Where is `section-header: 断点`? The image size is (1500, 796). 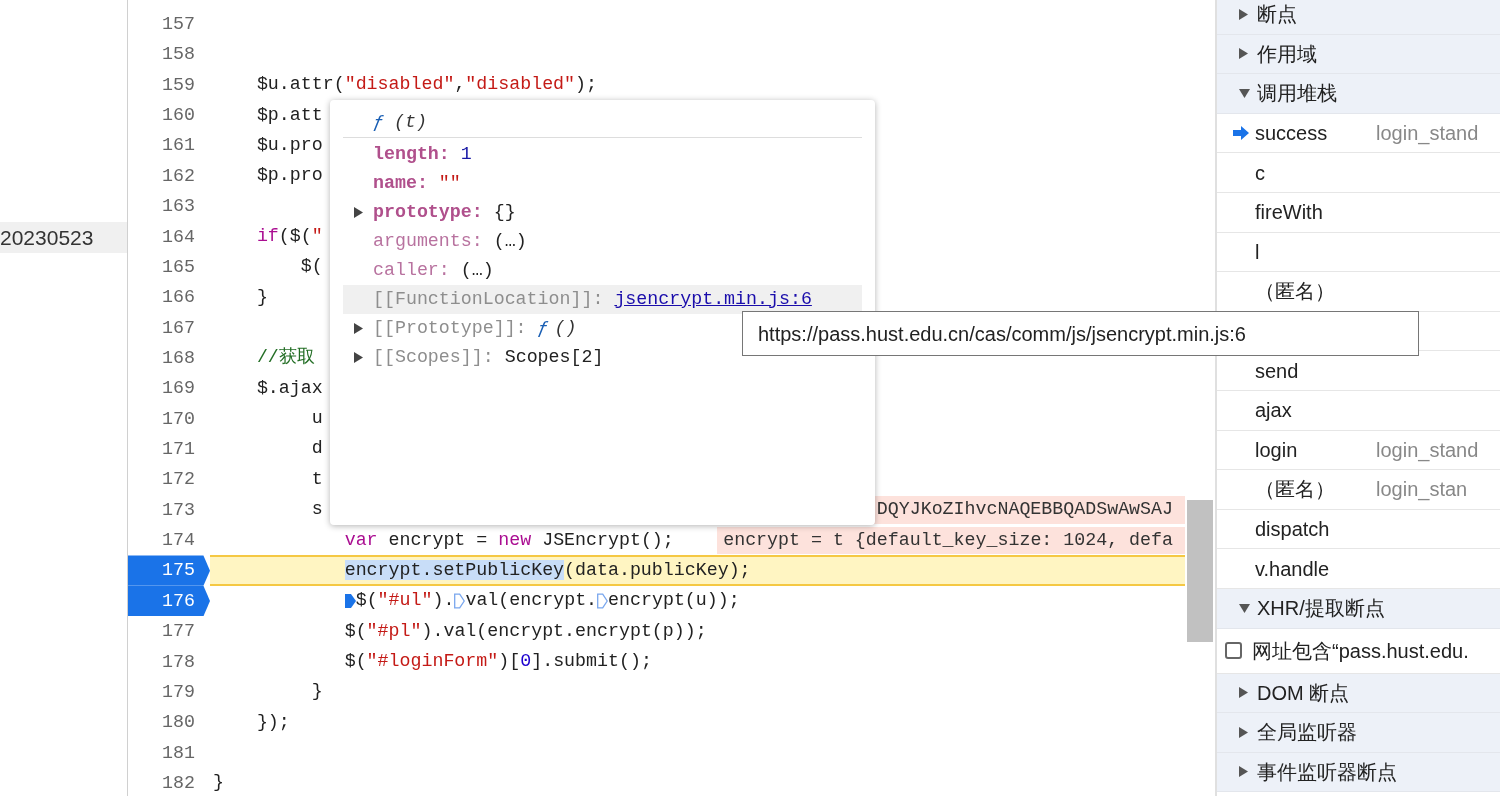 section-header: 断点 is located at coordinates (1277, 15).